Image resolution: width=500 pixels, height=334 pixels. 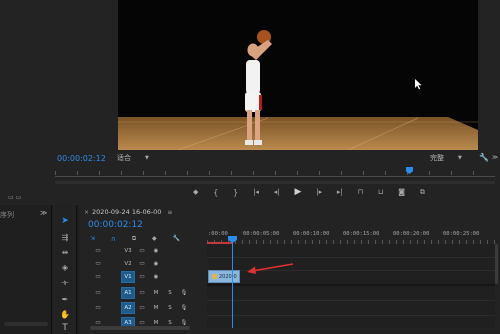 What do you see at coordinates (115, 225) in the screenshot?
I see `timeline-timecode: 00:00:02:12` at bounding box center [115, 225].